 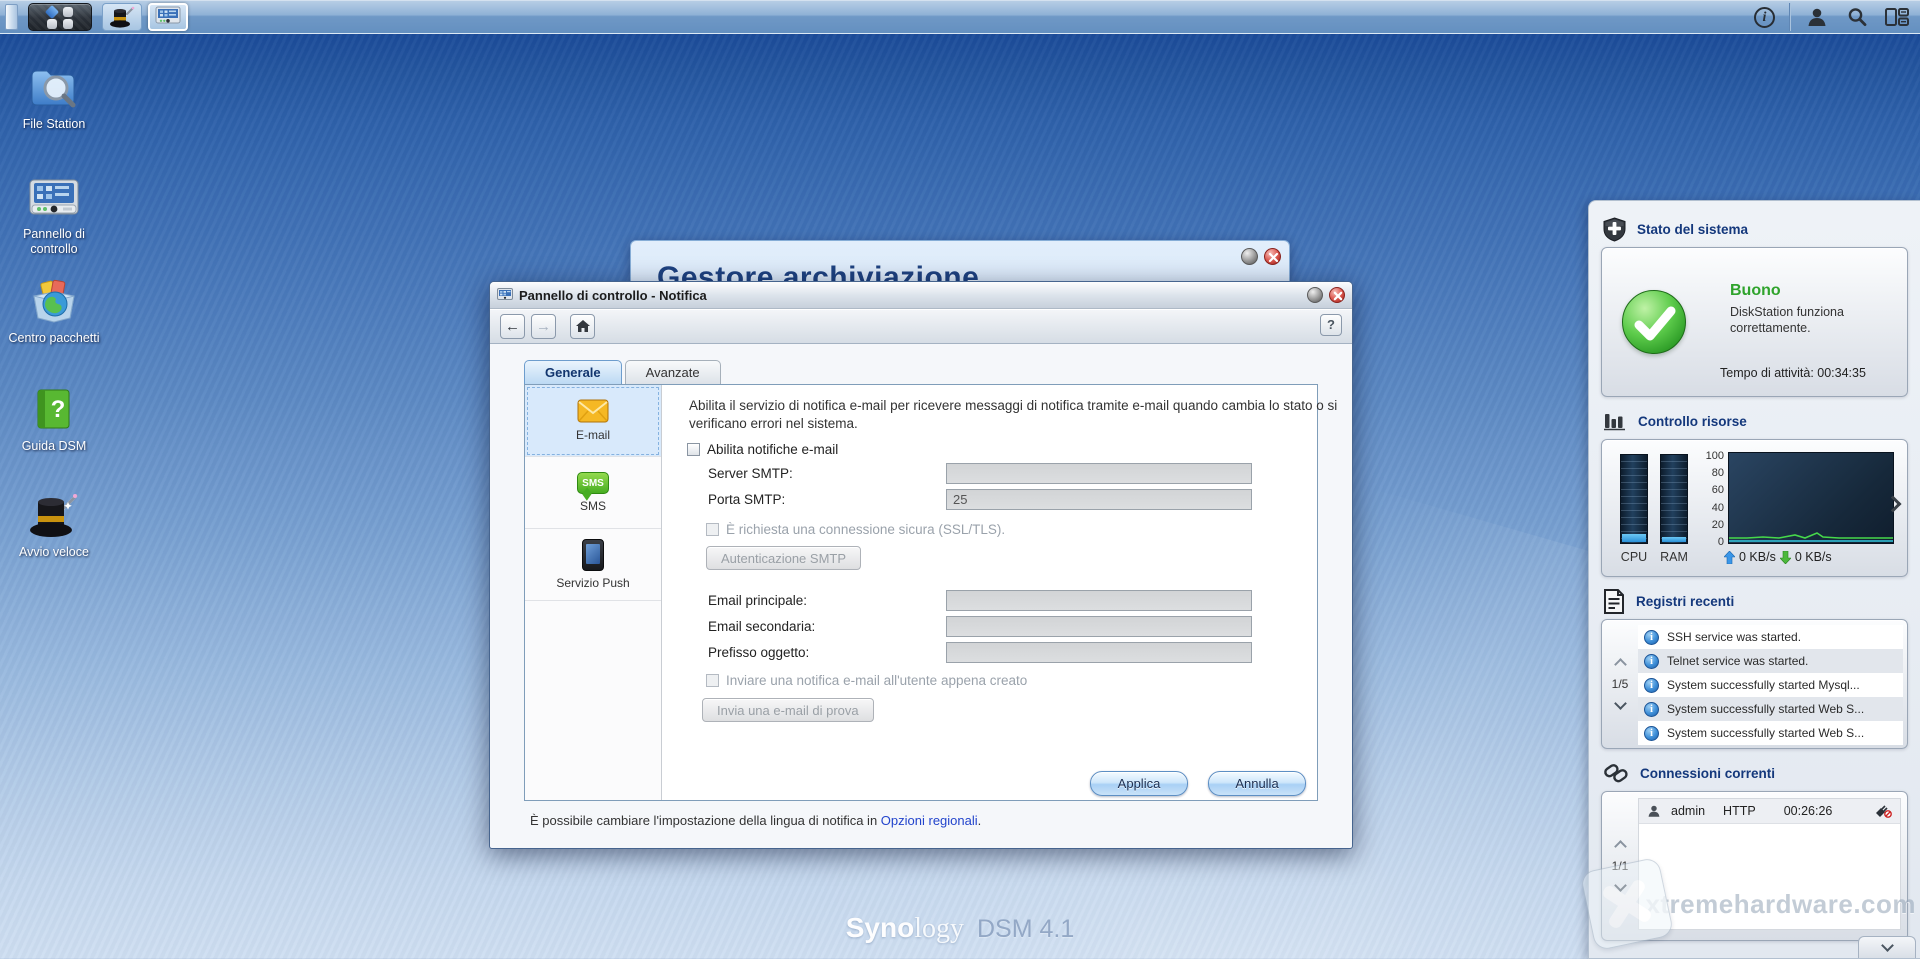 What do you see at coordinates (613, 295) in the screenshot?
I see `dialog-title: Pannello di controllo - Notifica` at bounding box center [613, 295].